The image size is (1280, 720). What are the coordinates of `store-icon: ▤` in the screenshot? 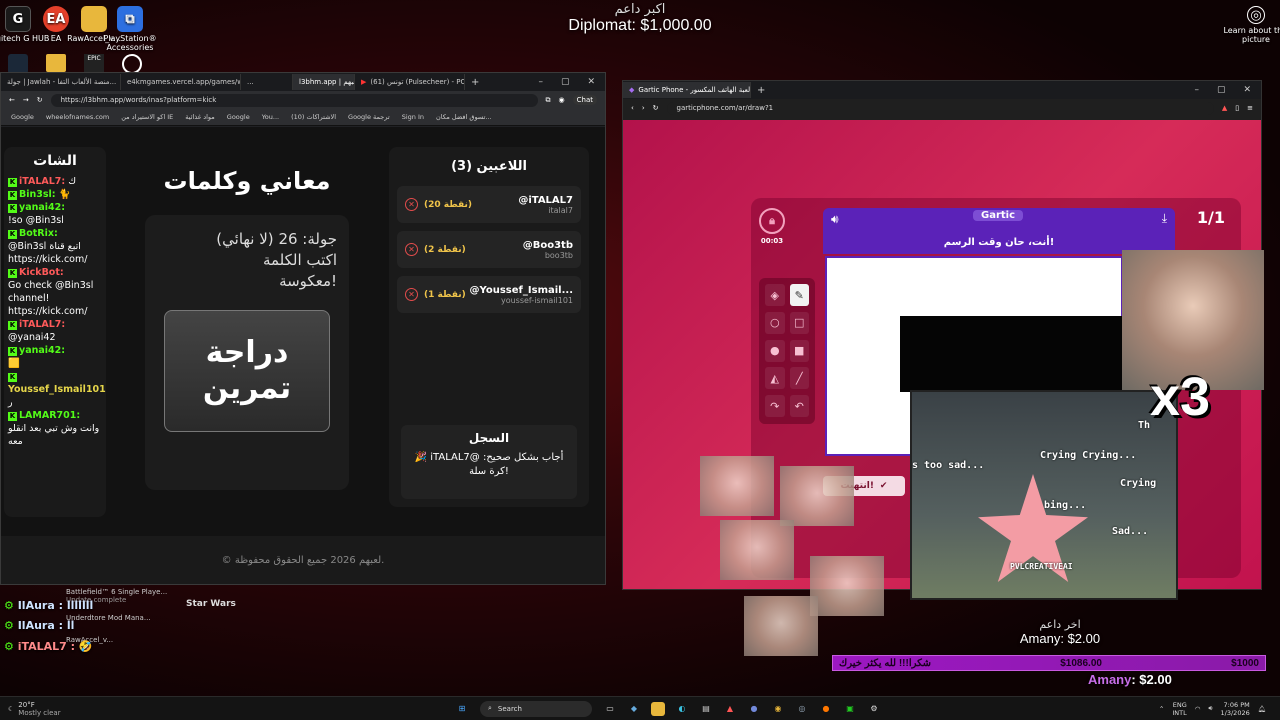 It's located at (706, 709).